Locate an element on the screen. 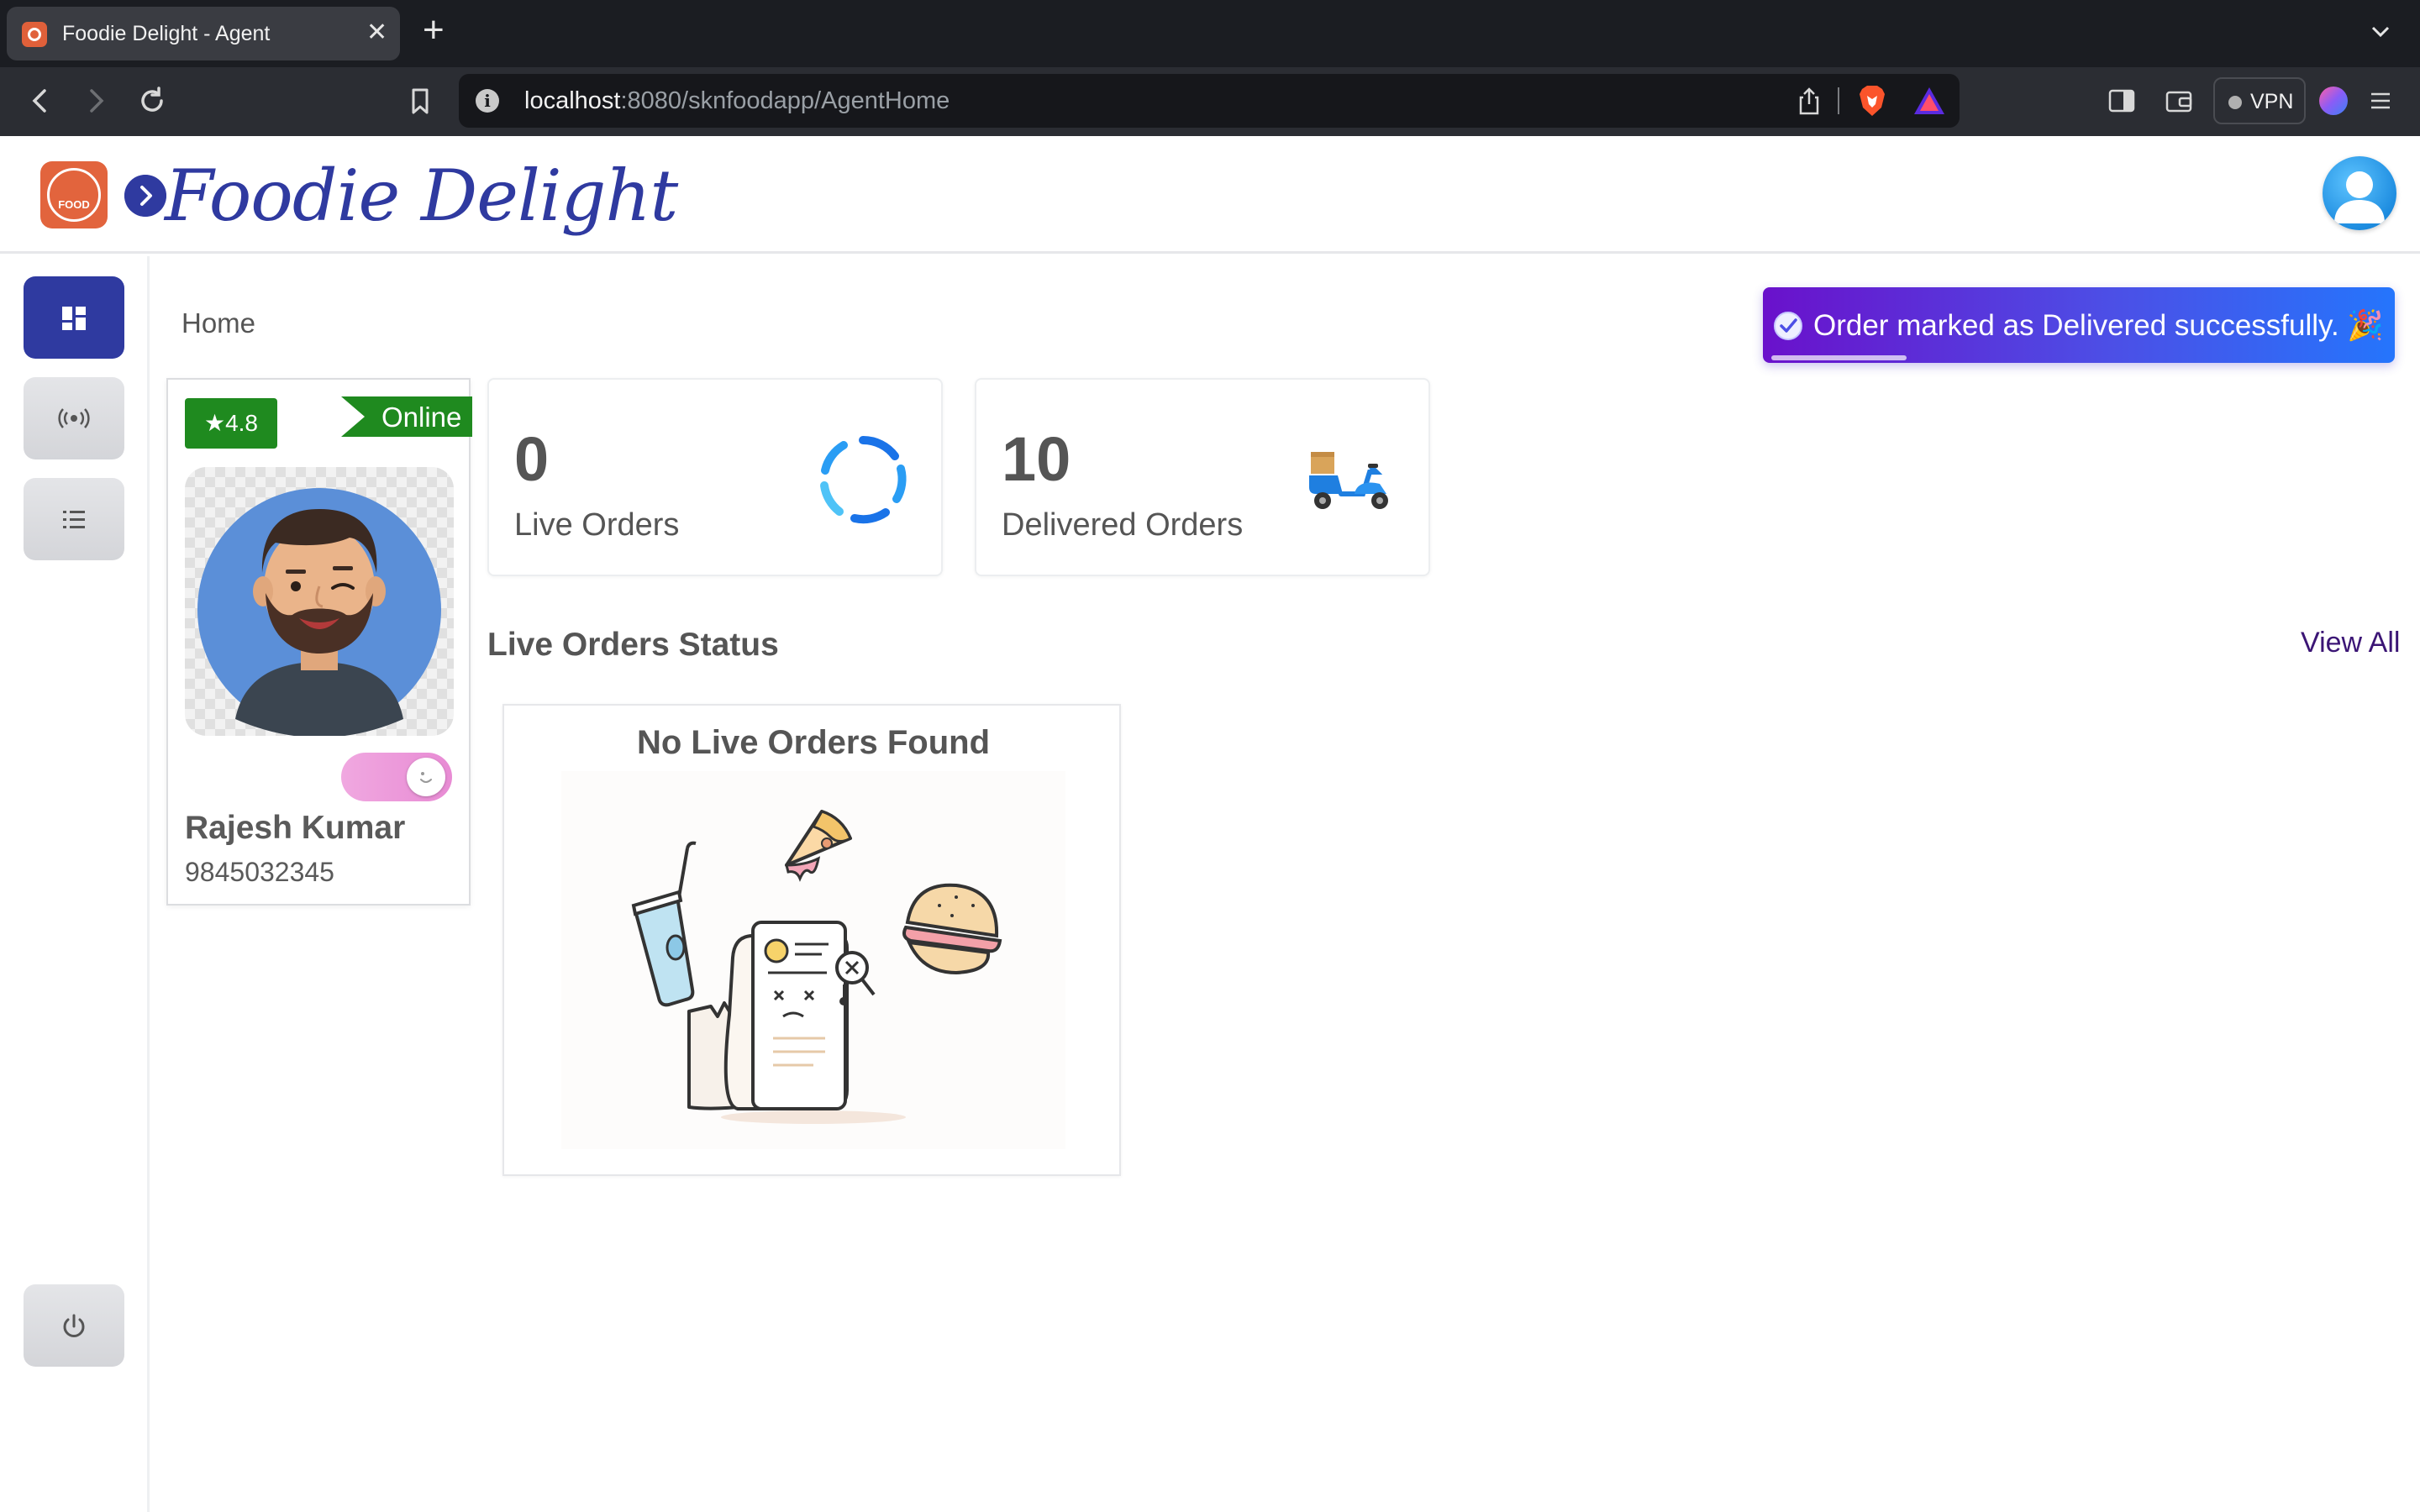  agent-name: Rajesh Kumar is located at coordinates (295, 828).